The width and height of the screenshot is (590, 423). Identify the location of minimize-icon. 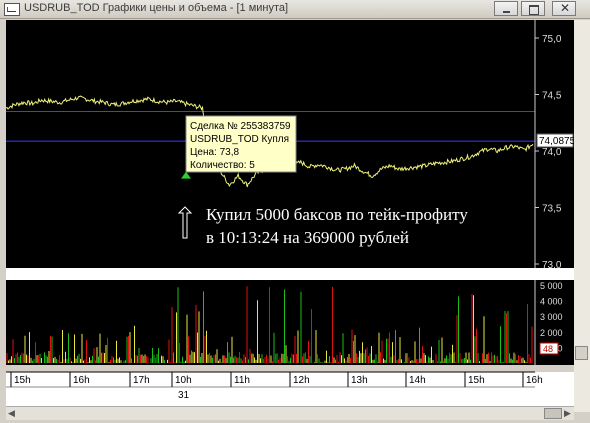
(506, 12).